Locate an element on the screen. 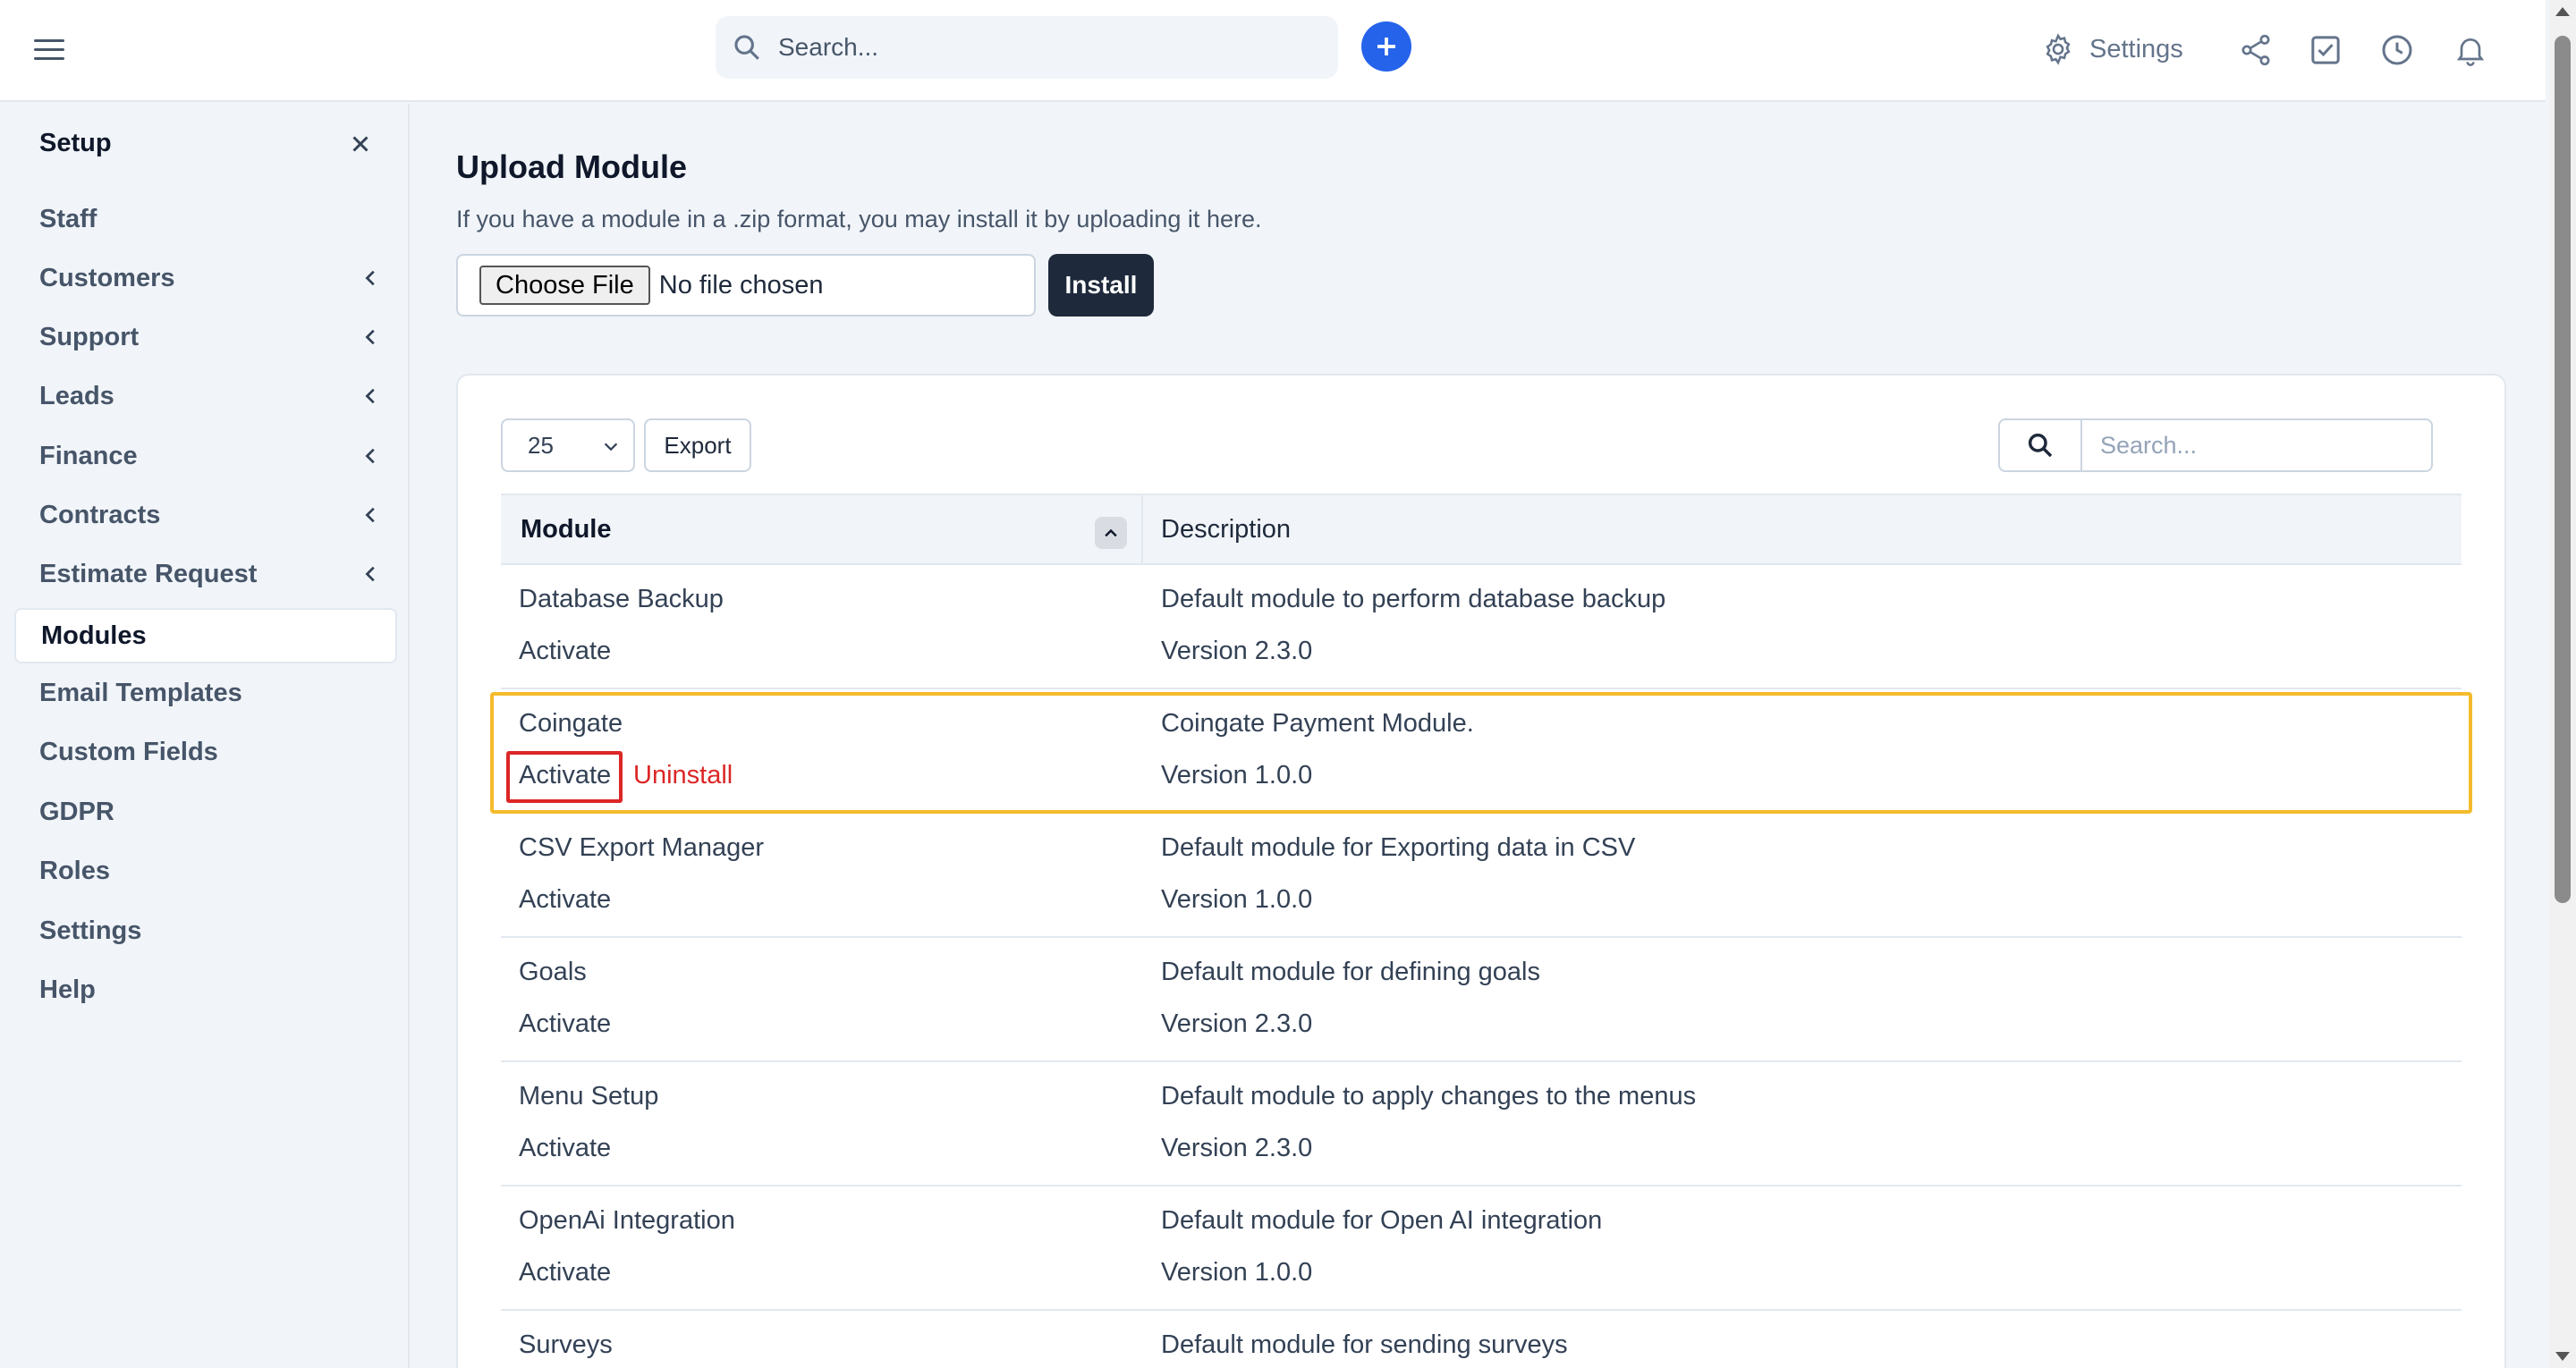  column-header-description: Description is located at coordinates (1226, 530).